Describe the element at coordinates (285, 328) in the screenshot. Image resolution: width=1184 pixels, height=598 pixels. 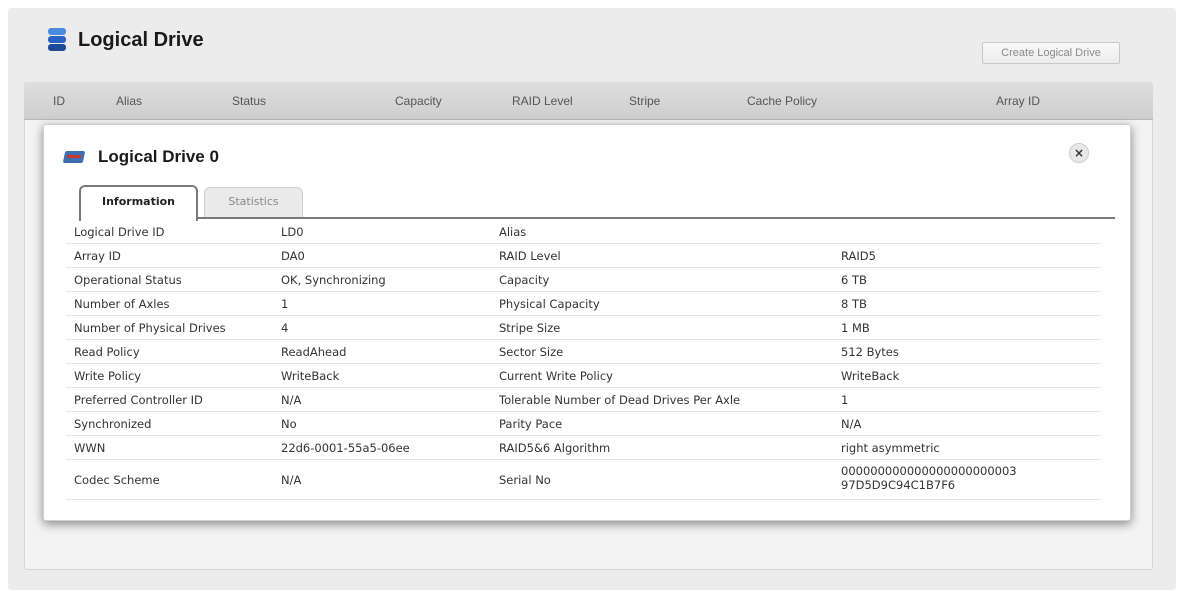
I see `field-value: 4` at that location.